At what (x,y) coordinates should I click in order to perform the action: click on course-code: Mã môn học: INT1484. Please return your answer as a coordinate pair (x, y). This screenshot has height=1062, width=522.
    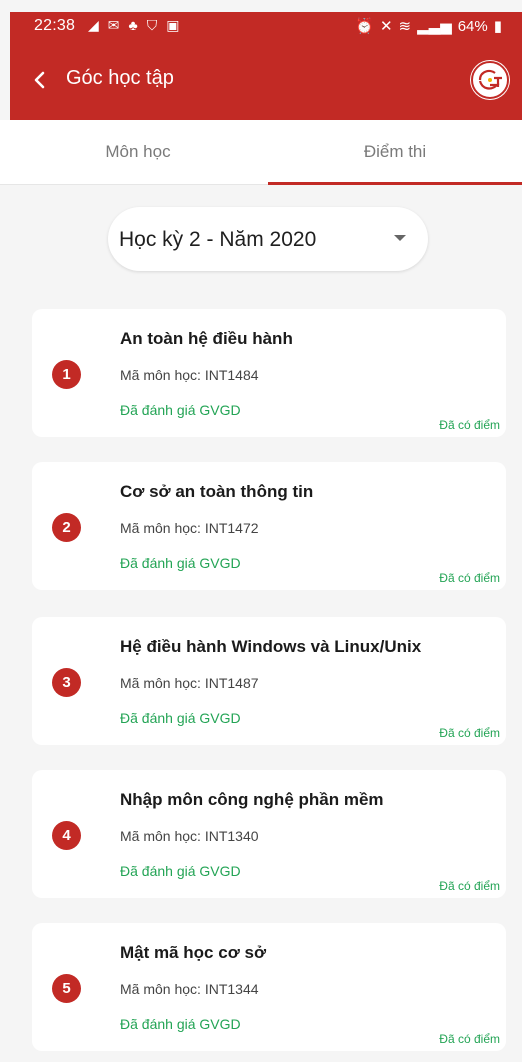
    Looking at the image, I should click on (189, 375).